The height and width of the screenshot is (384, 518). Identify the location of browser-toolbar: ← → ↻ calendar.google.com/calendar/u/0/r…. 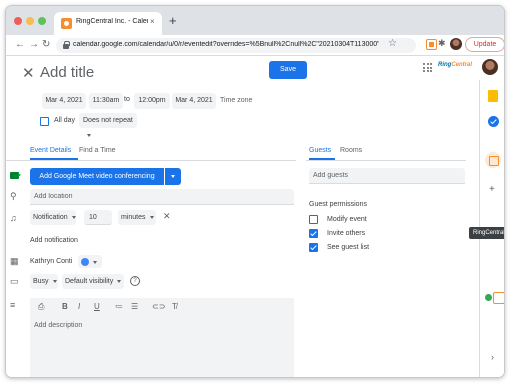
(255, 45).